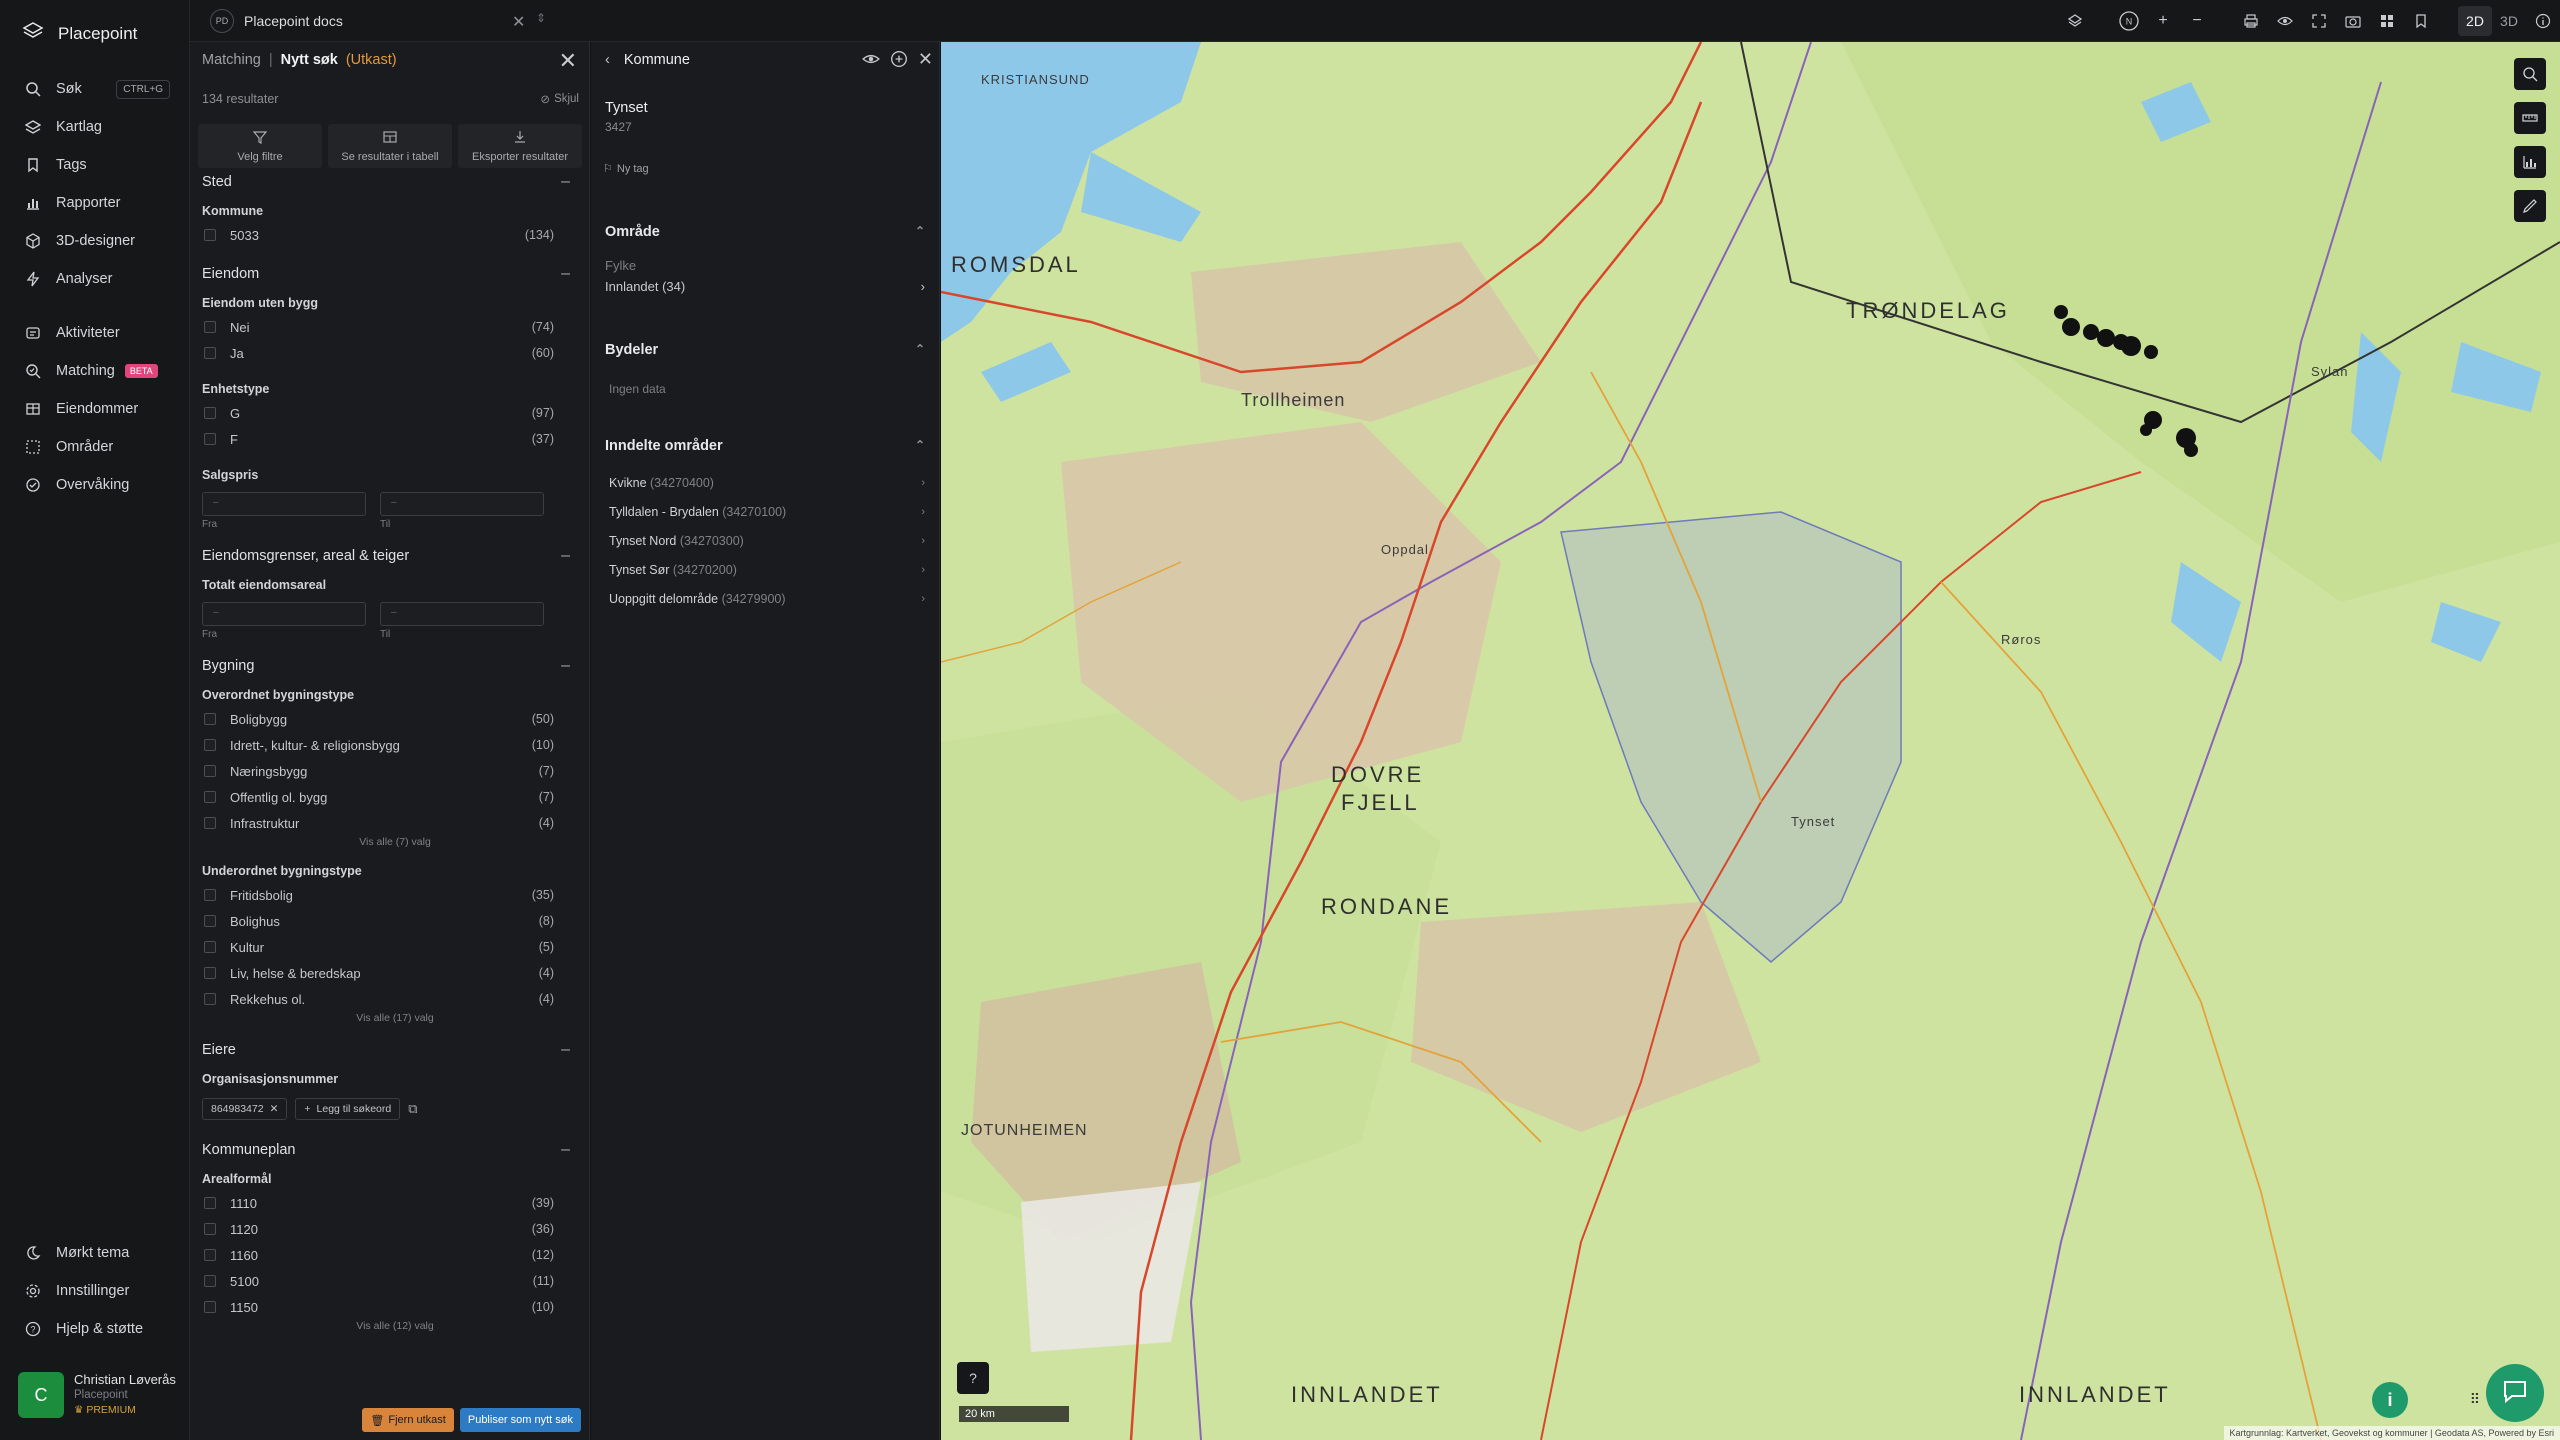  What do you see at coordinates (626, 169) in the screenshot?
I see `new-tag-button: ⚐ Ny tag` at bounding box center [626, 169].